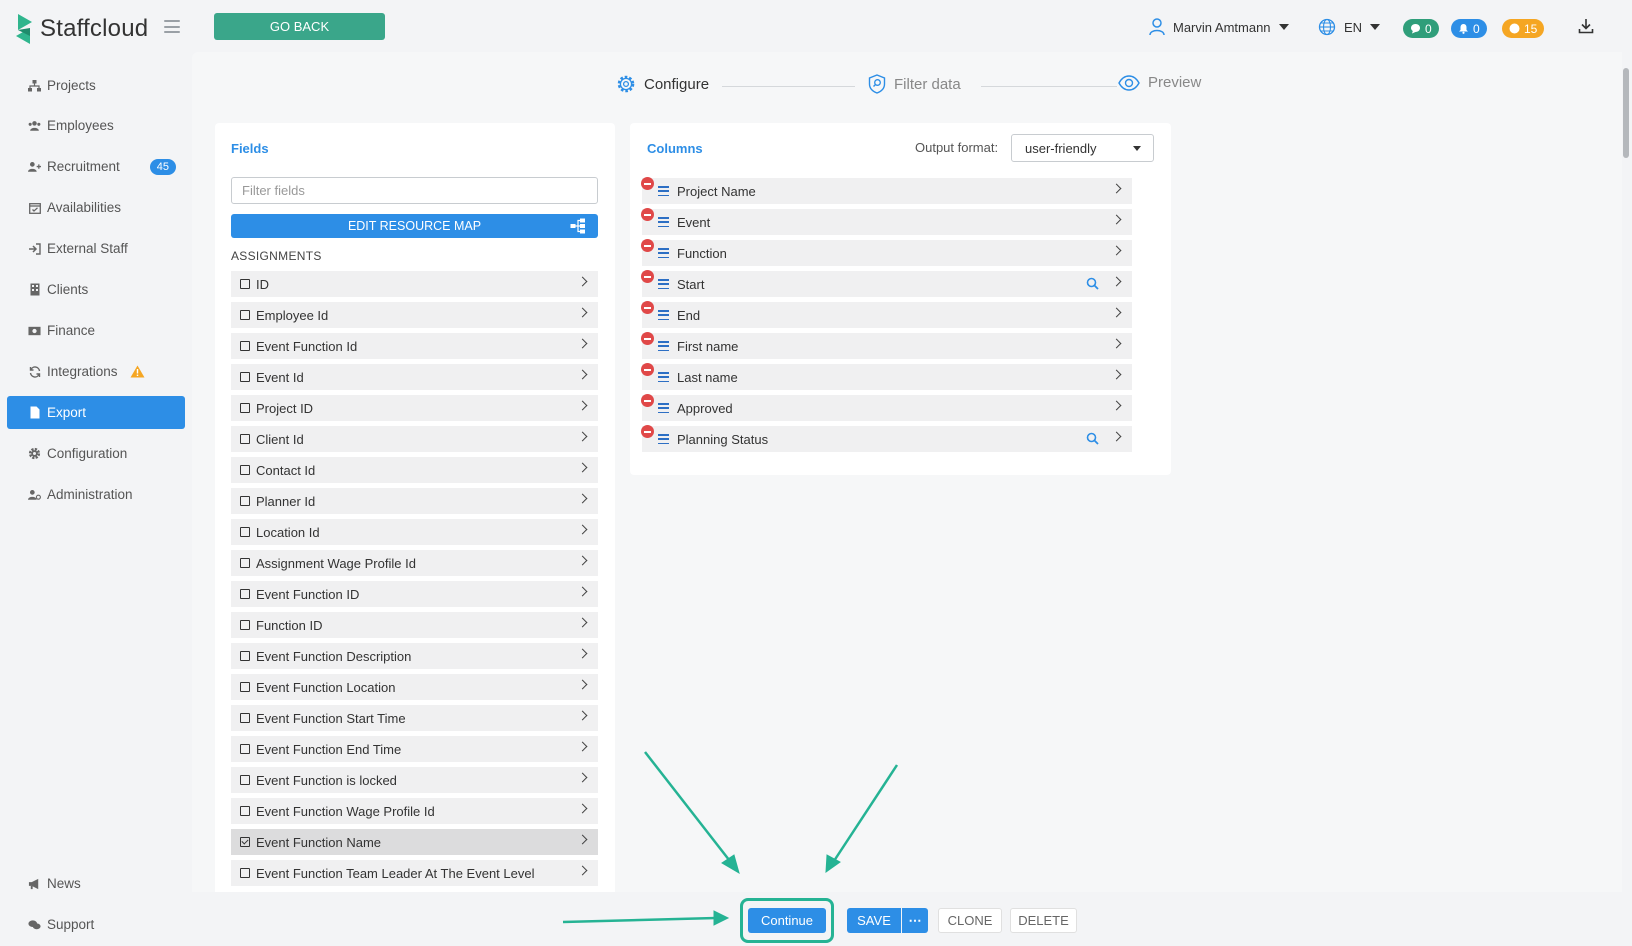  What do you see at coordinates (662, 84) in the screenshot?
I see `step-configure: Configure` at bounding box center [662, 84].